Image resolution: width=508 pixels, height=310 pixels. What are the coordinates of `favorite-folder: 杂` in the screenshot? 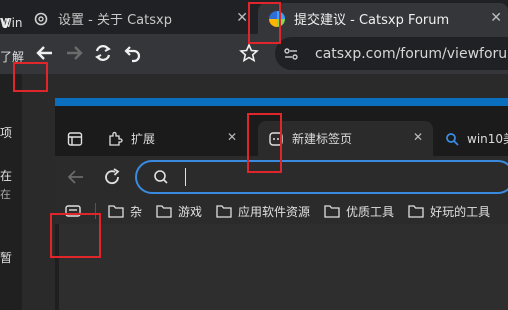 It's located at (125, 211).